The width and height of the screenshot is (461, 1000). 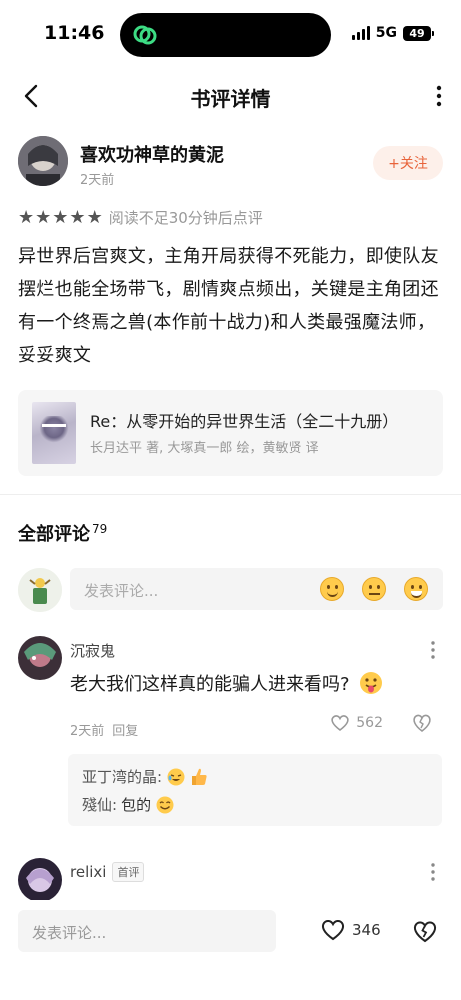 What do you see at coordinates (204, 448) in the screenshot?
I see `book-authors: 长月达平 著, 大塚真一郎 绘，黄敏贤 译` at bounding box center [204, 448].